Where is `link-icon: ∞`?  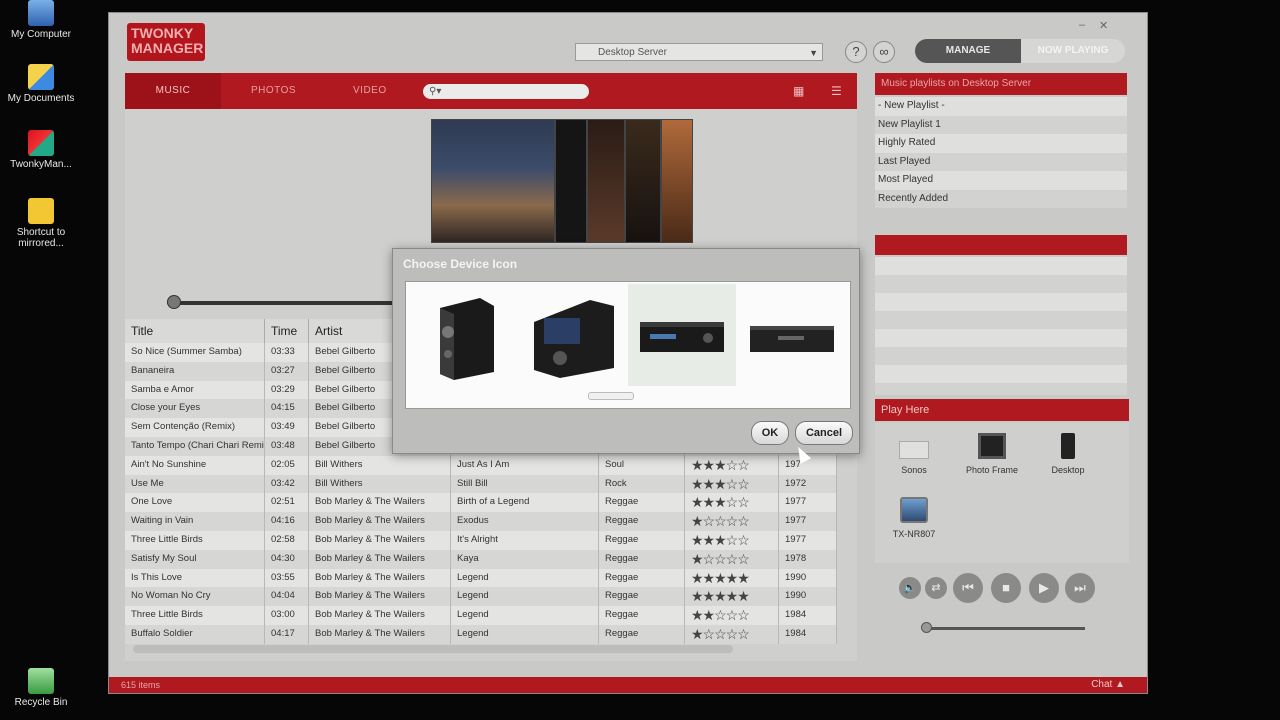 link-icon: ∞ is located at coordinates (884, 52).